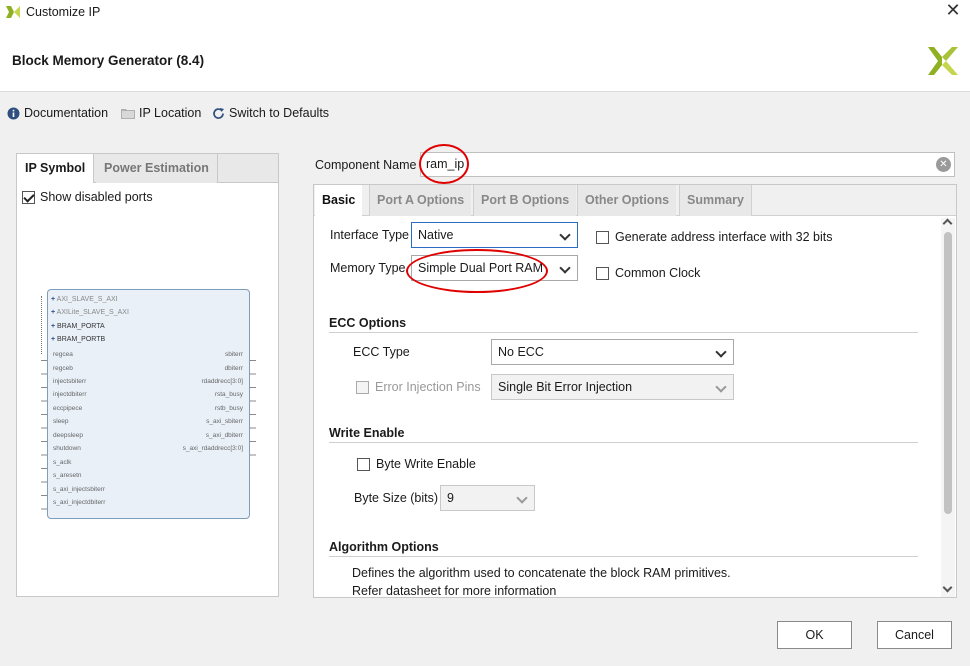 The height and width of the screenshot is (666, 970). What do you see at coordinates (212, 448) in the screenshot?
I see `port-right: s_axi_rdaddrecc[3:0]` at bounding box center [212, 448].